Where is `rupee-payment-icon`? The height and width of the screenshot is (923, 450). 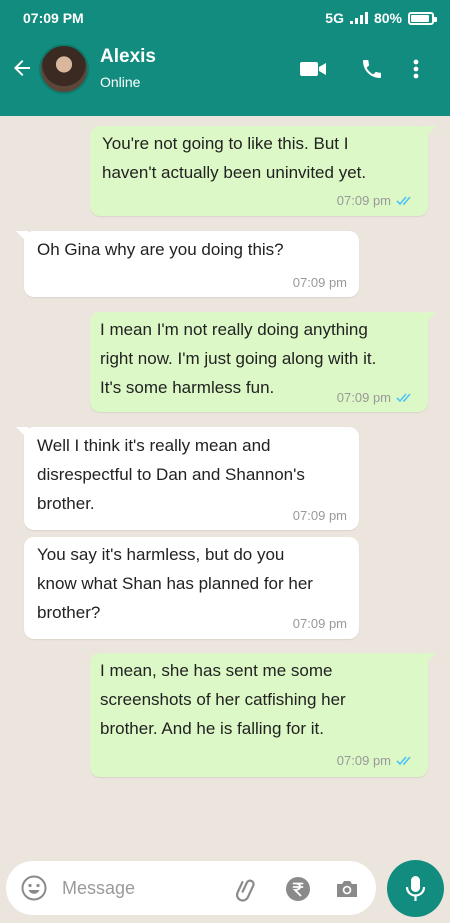
rupee-payment-icon is located at coordinates (298, 889).